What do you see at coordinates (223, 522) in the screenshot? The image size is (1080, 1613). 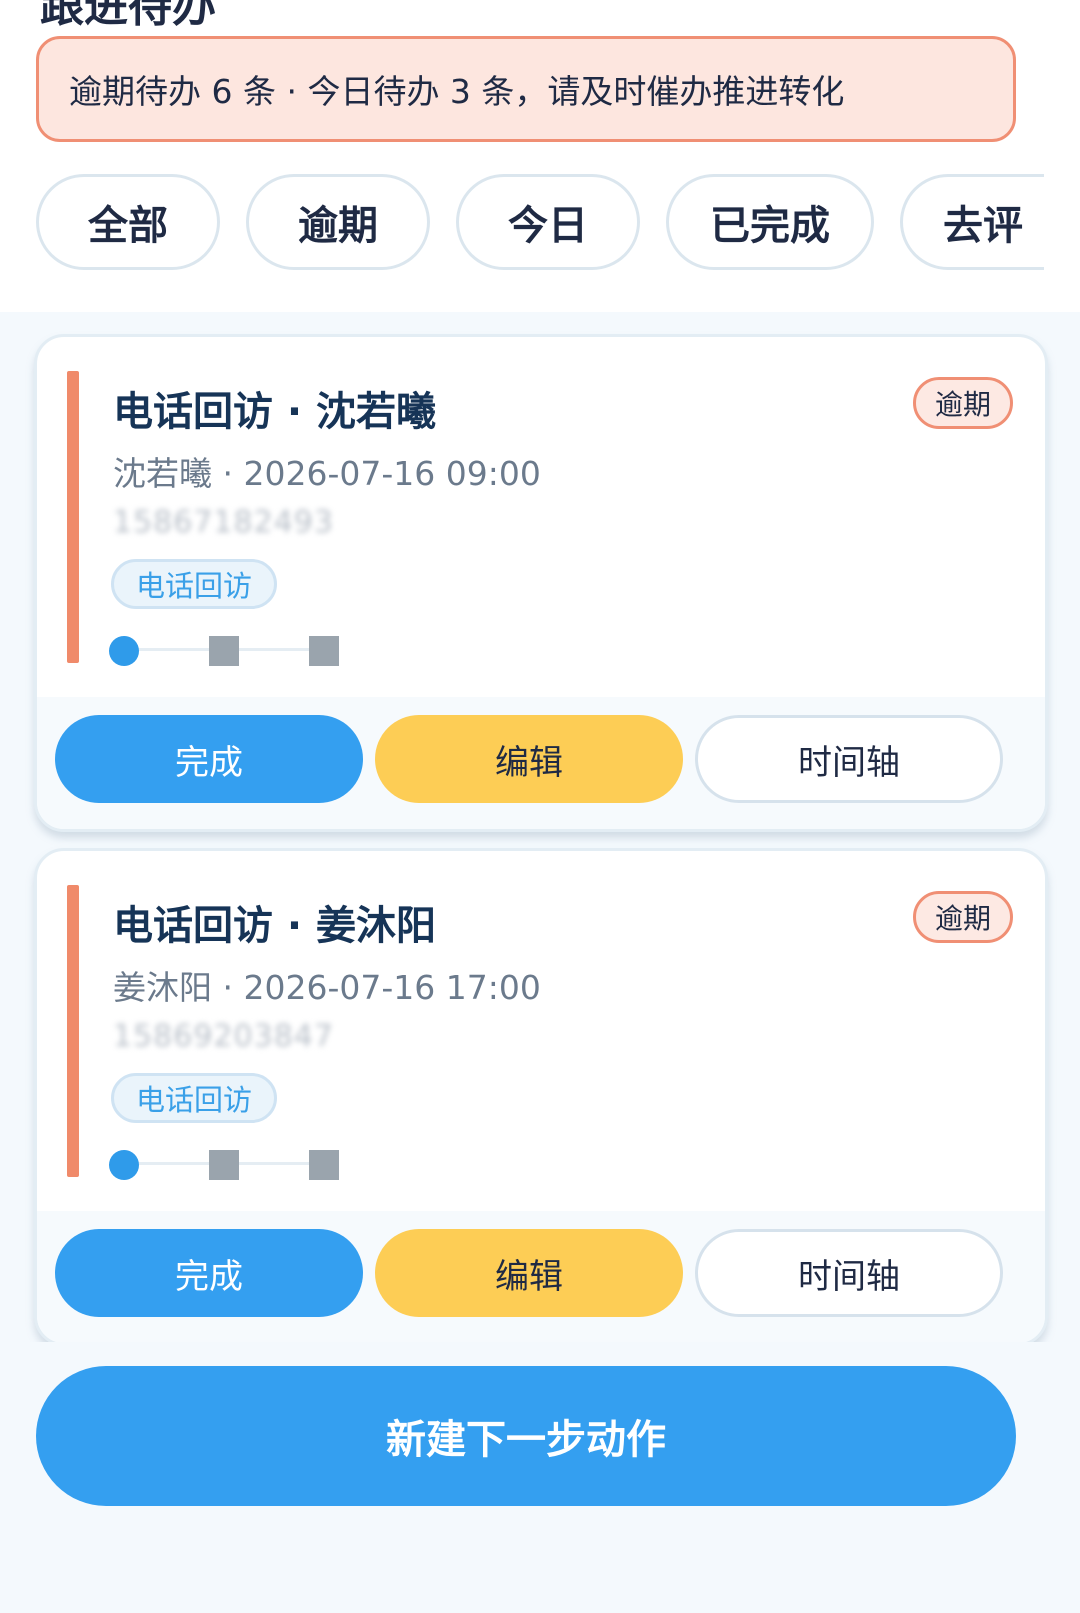 I see `phone-number: 15867182493` at bounding box center [223, 522].